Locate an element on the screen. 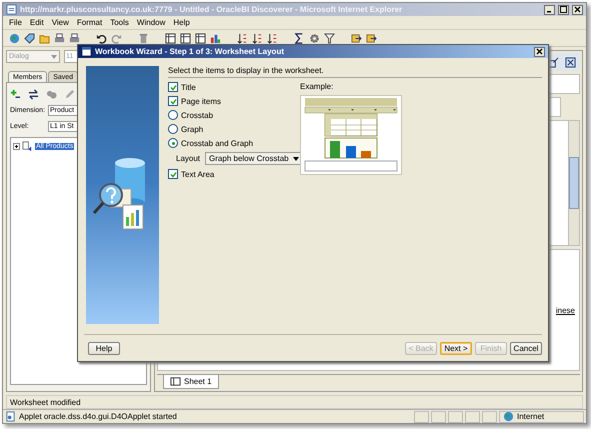 Image resolution: width=591 pixels, height=429 pixels. cluster-icon is located at coordinates (51, 94).